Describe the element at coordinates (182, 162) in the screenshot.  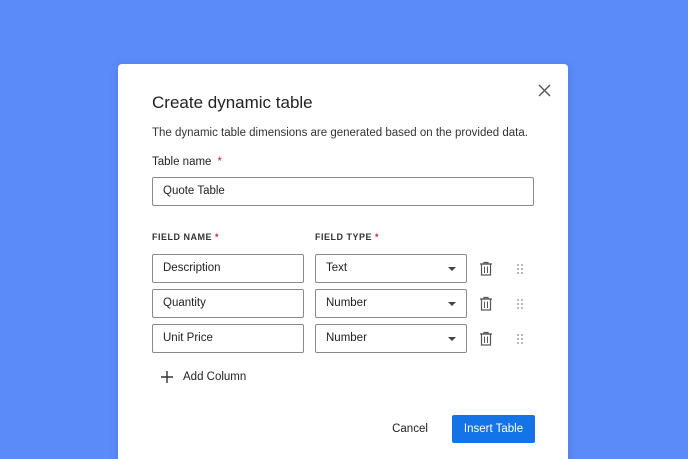
I see `table-name-label-text: Table name` at that location.